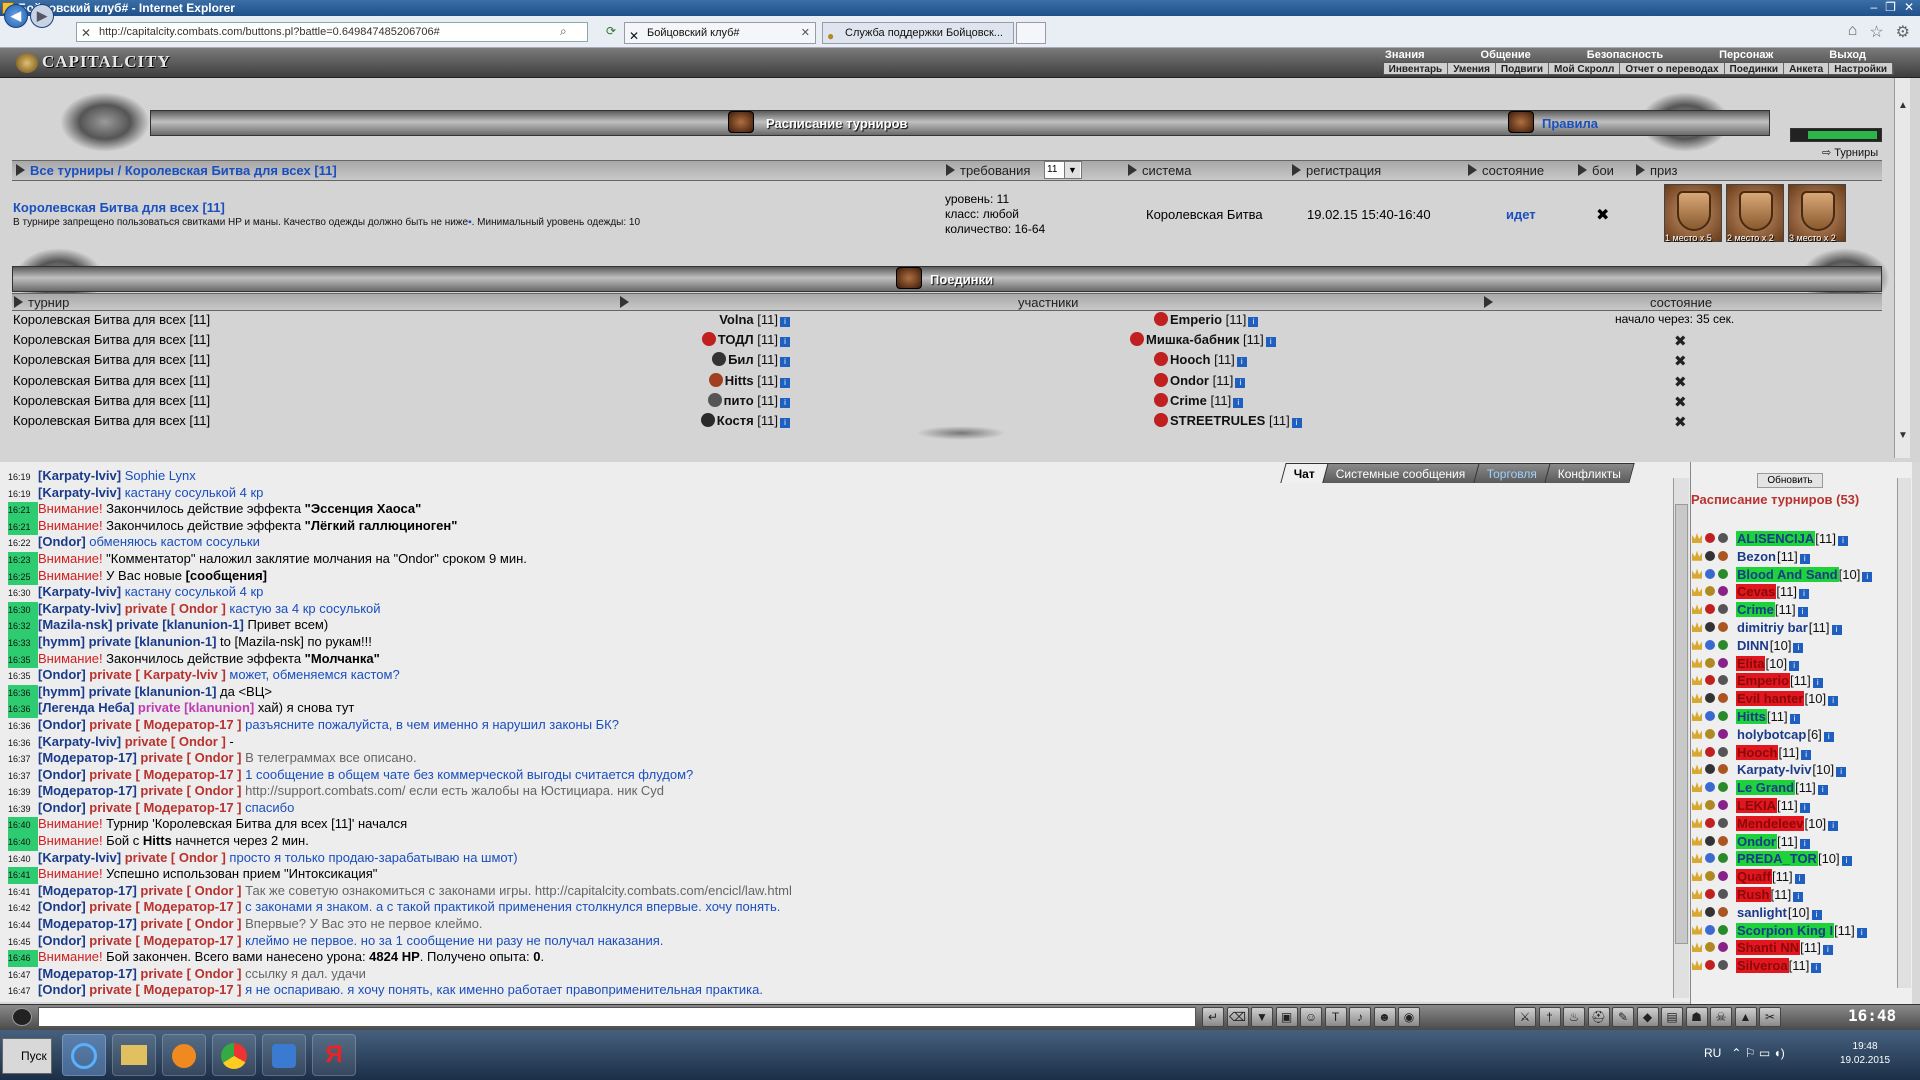 Image resolution: width=1920 pixels, height=1080 pixels. Describe the element at coordinates (156, 674) in the screenshot. I see `chat-nick: private [ Karpaty-lviv ]` at that location.